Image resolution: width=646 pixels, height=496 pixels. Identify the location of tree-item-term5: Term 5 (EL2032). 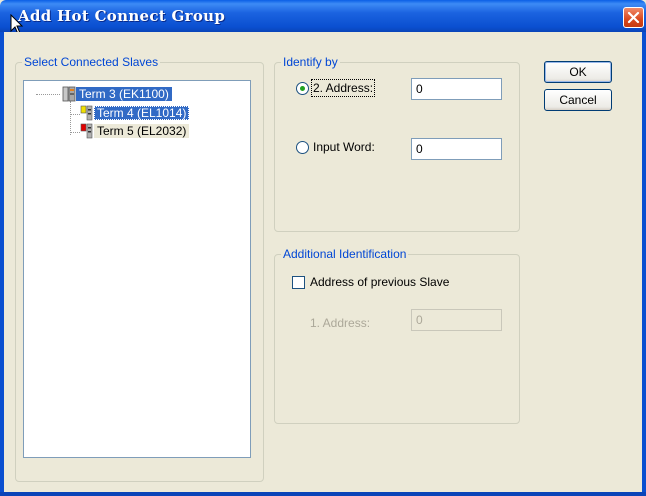
(135, 131).